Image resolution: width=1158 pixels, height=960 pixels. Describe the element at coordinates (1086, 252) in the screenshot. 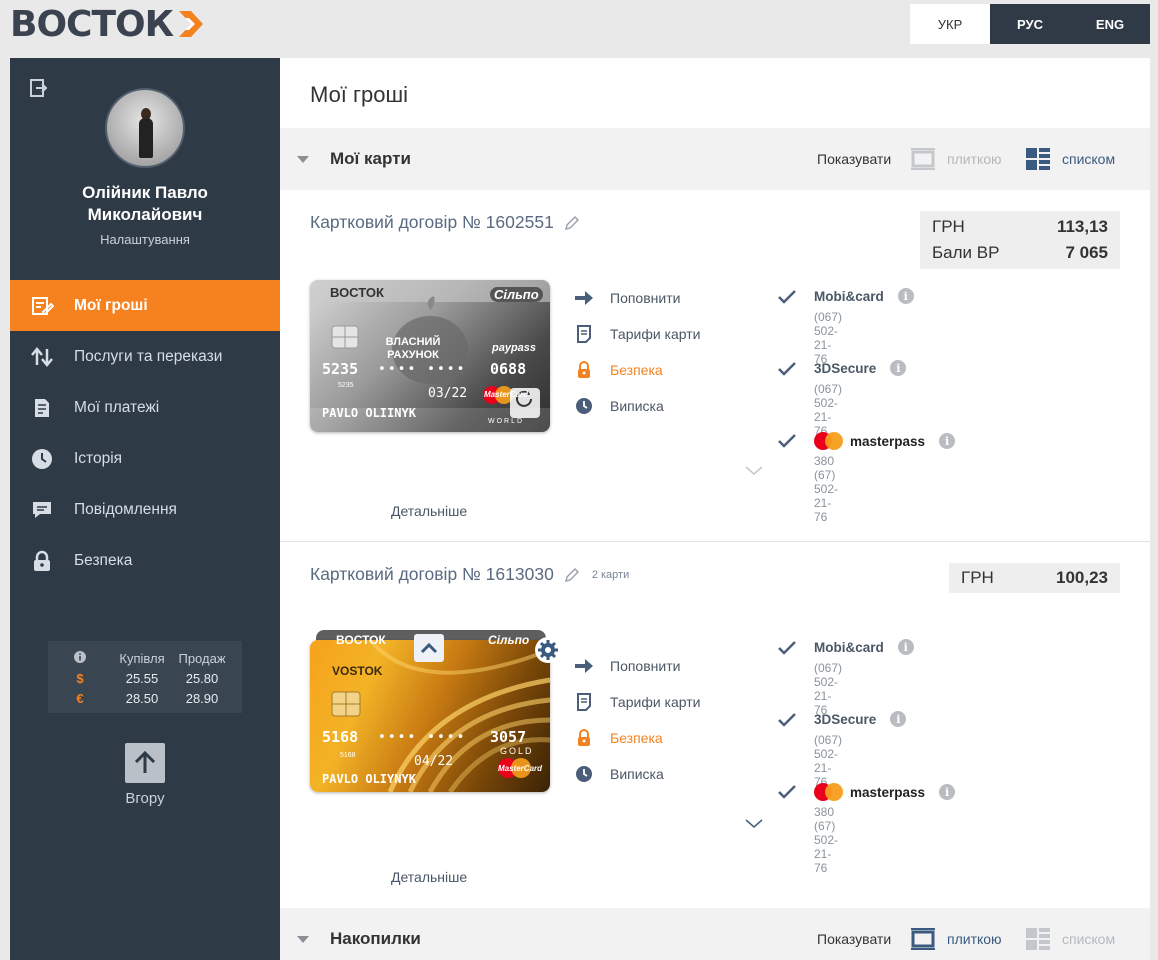

I see `bonus-amount: 7 065` at that location.